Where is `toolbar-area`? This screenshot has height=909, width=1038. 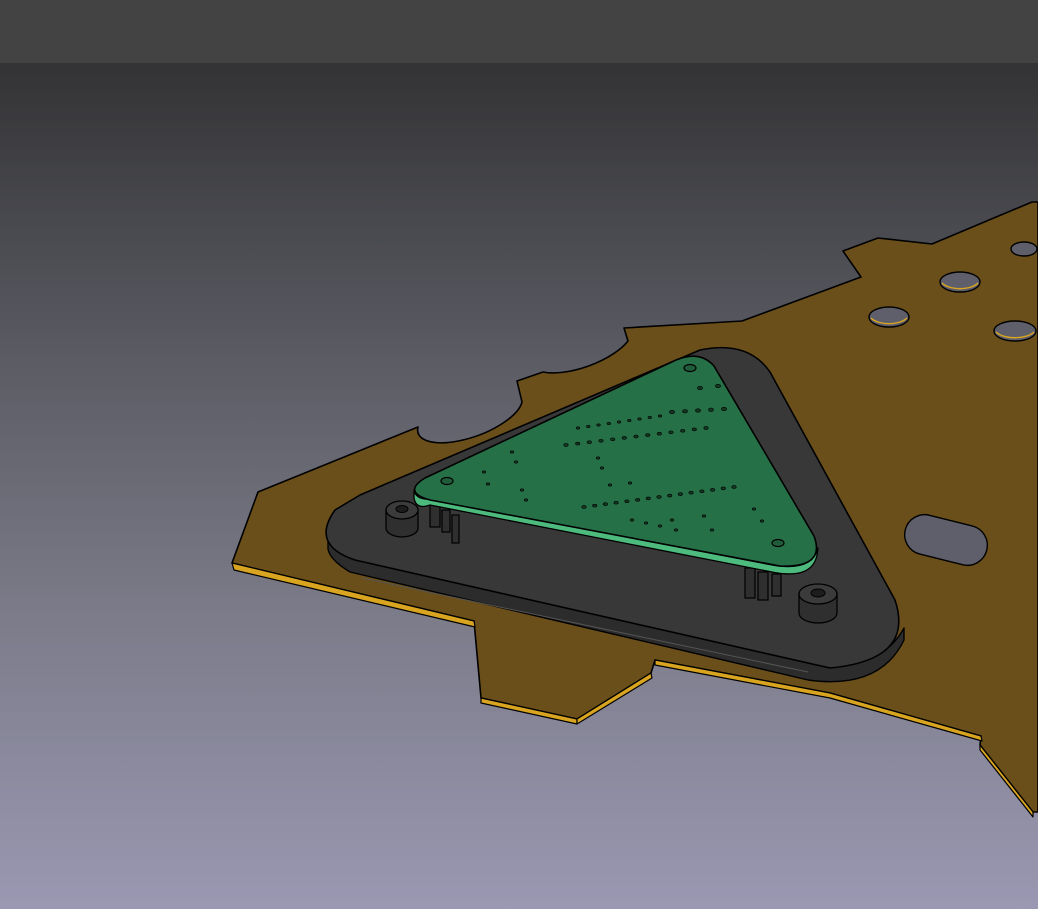
toolbar-area is located at coordinates (519, 32).